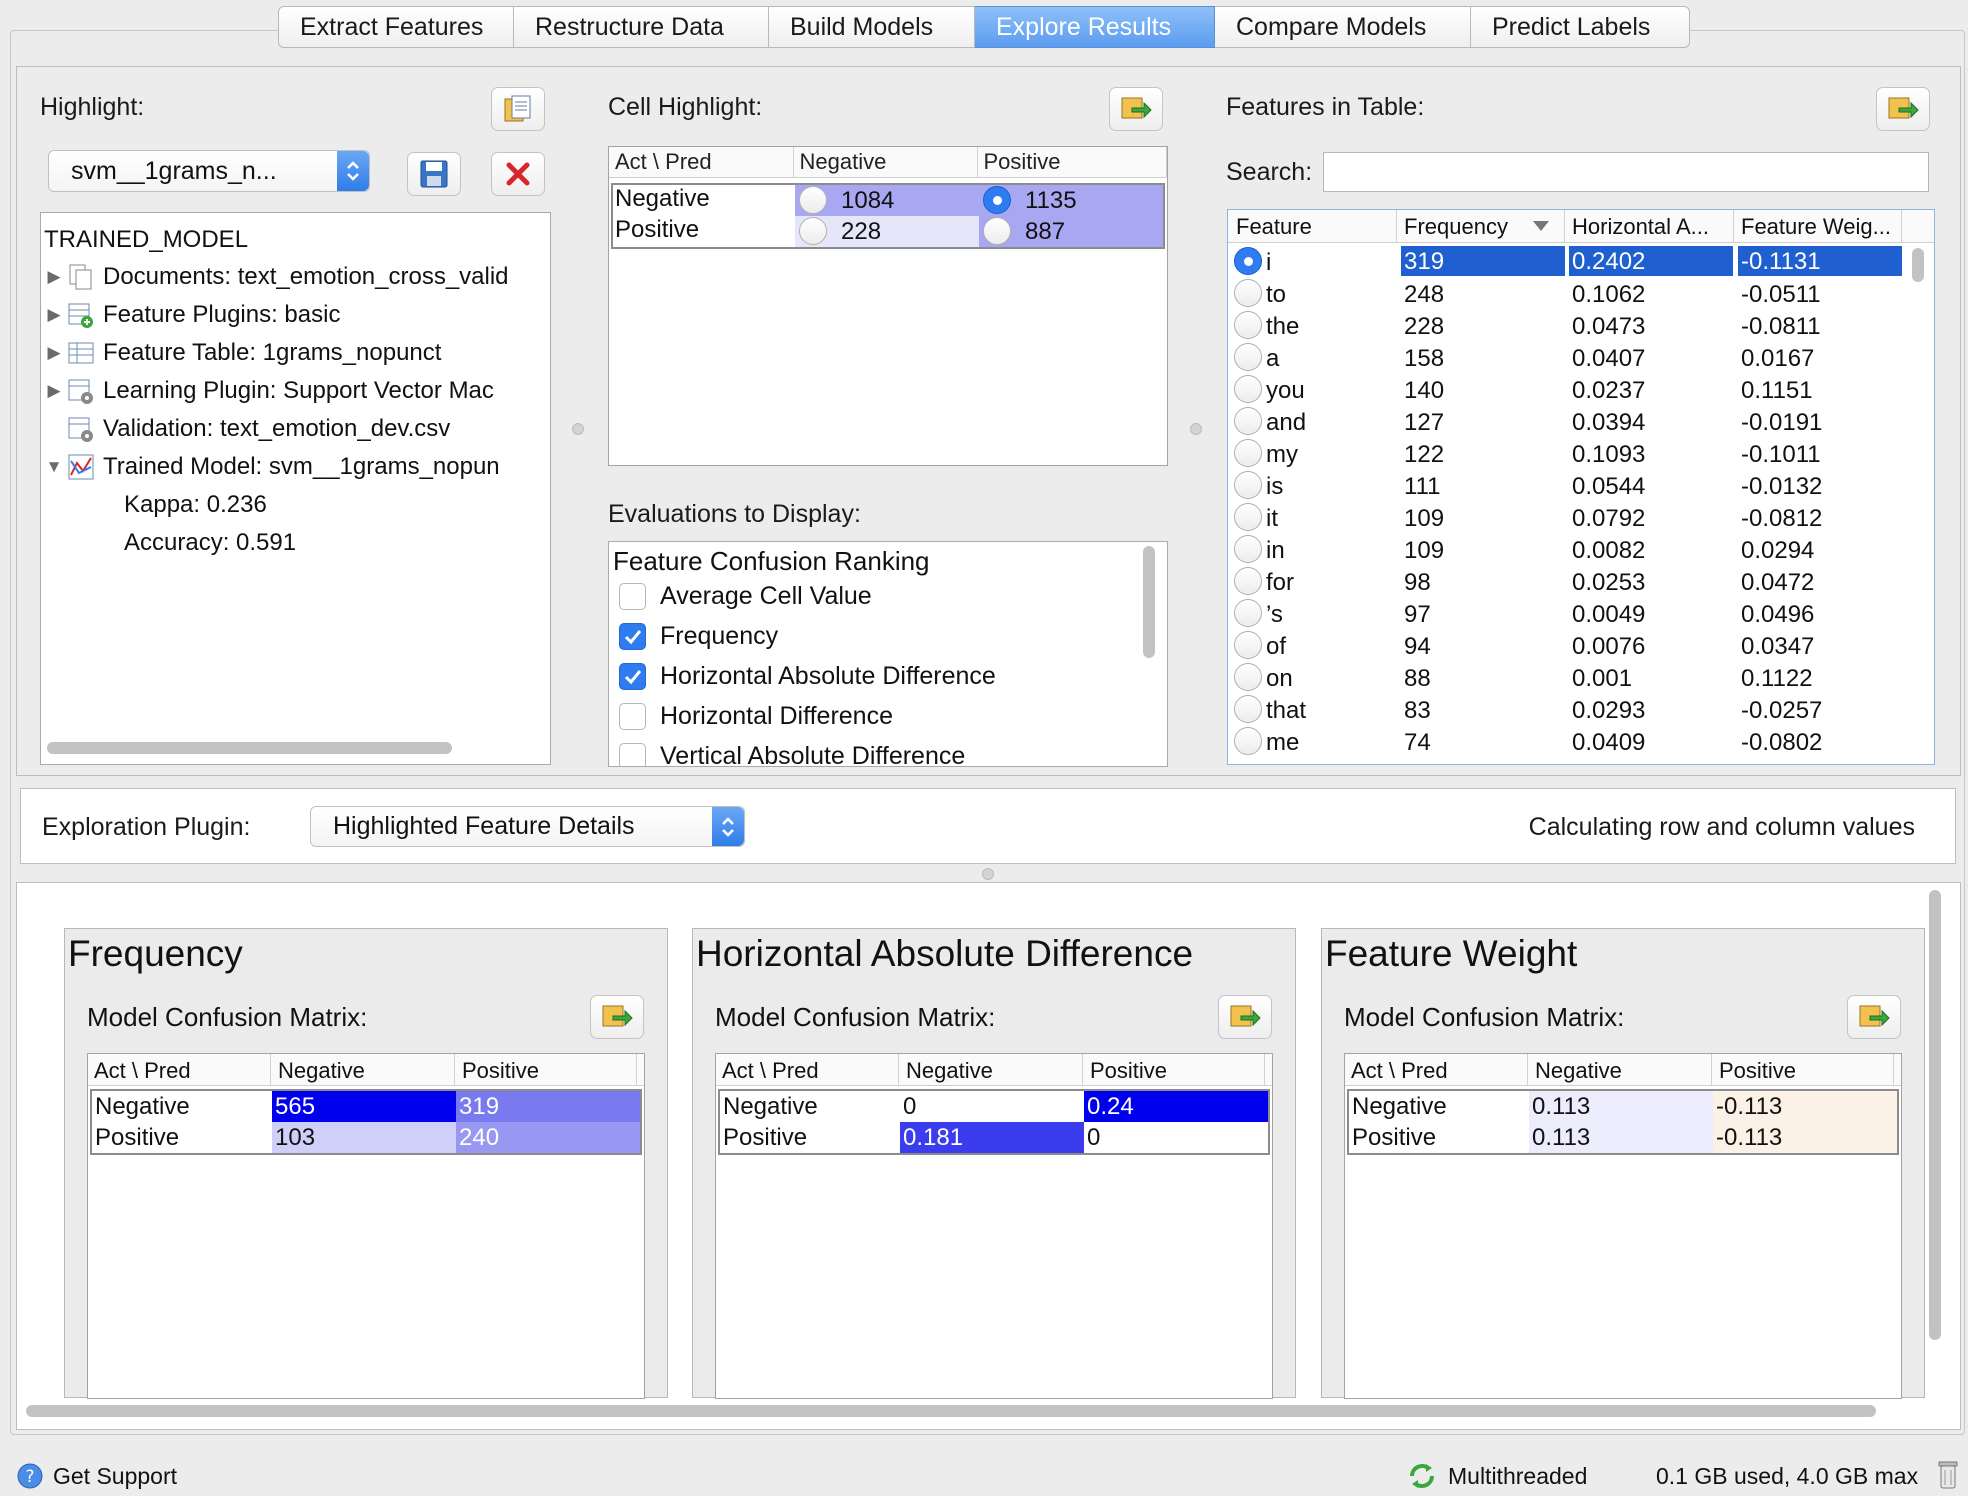  Describe the element at coordinates (54, 467) in the screenshot. I see `collapse-arrow-icon: ▼` at that location.